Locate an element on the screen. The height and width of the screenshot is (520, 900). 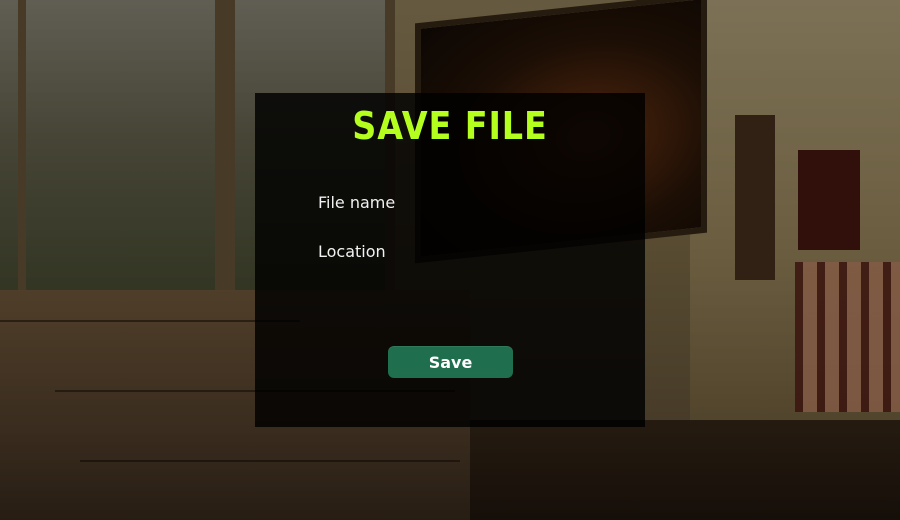
save-button: Save is located at coordinates (450, 362).